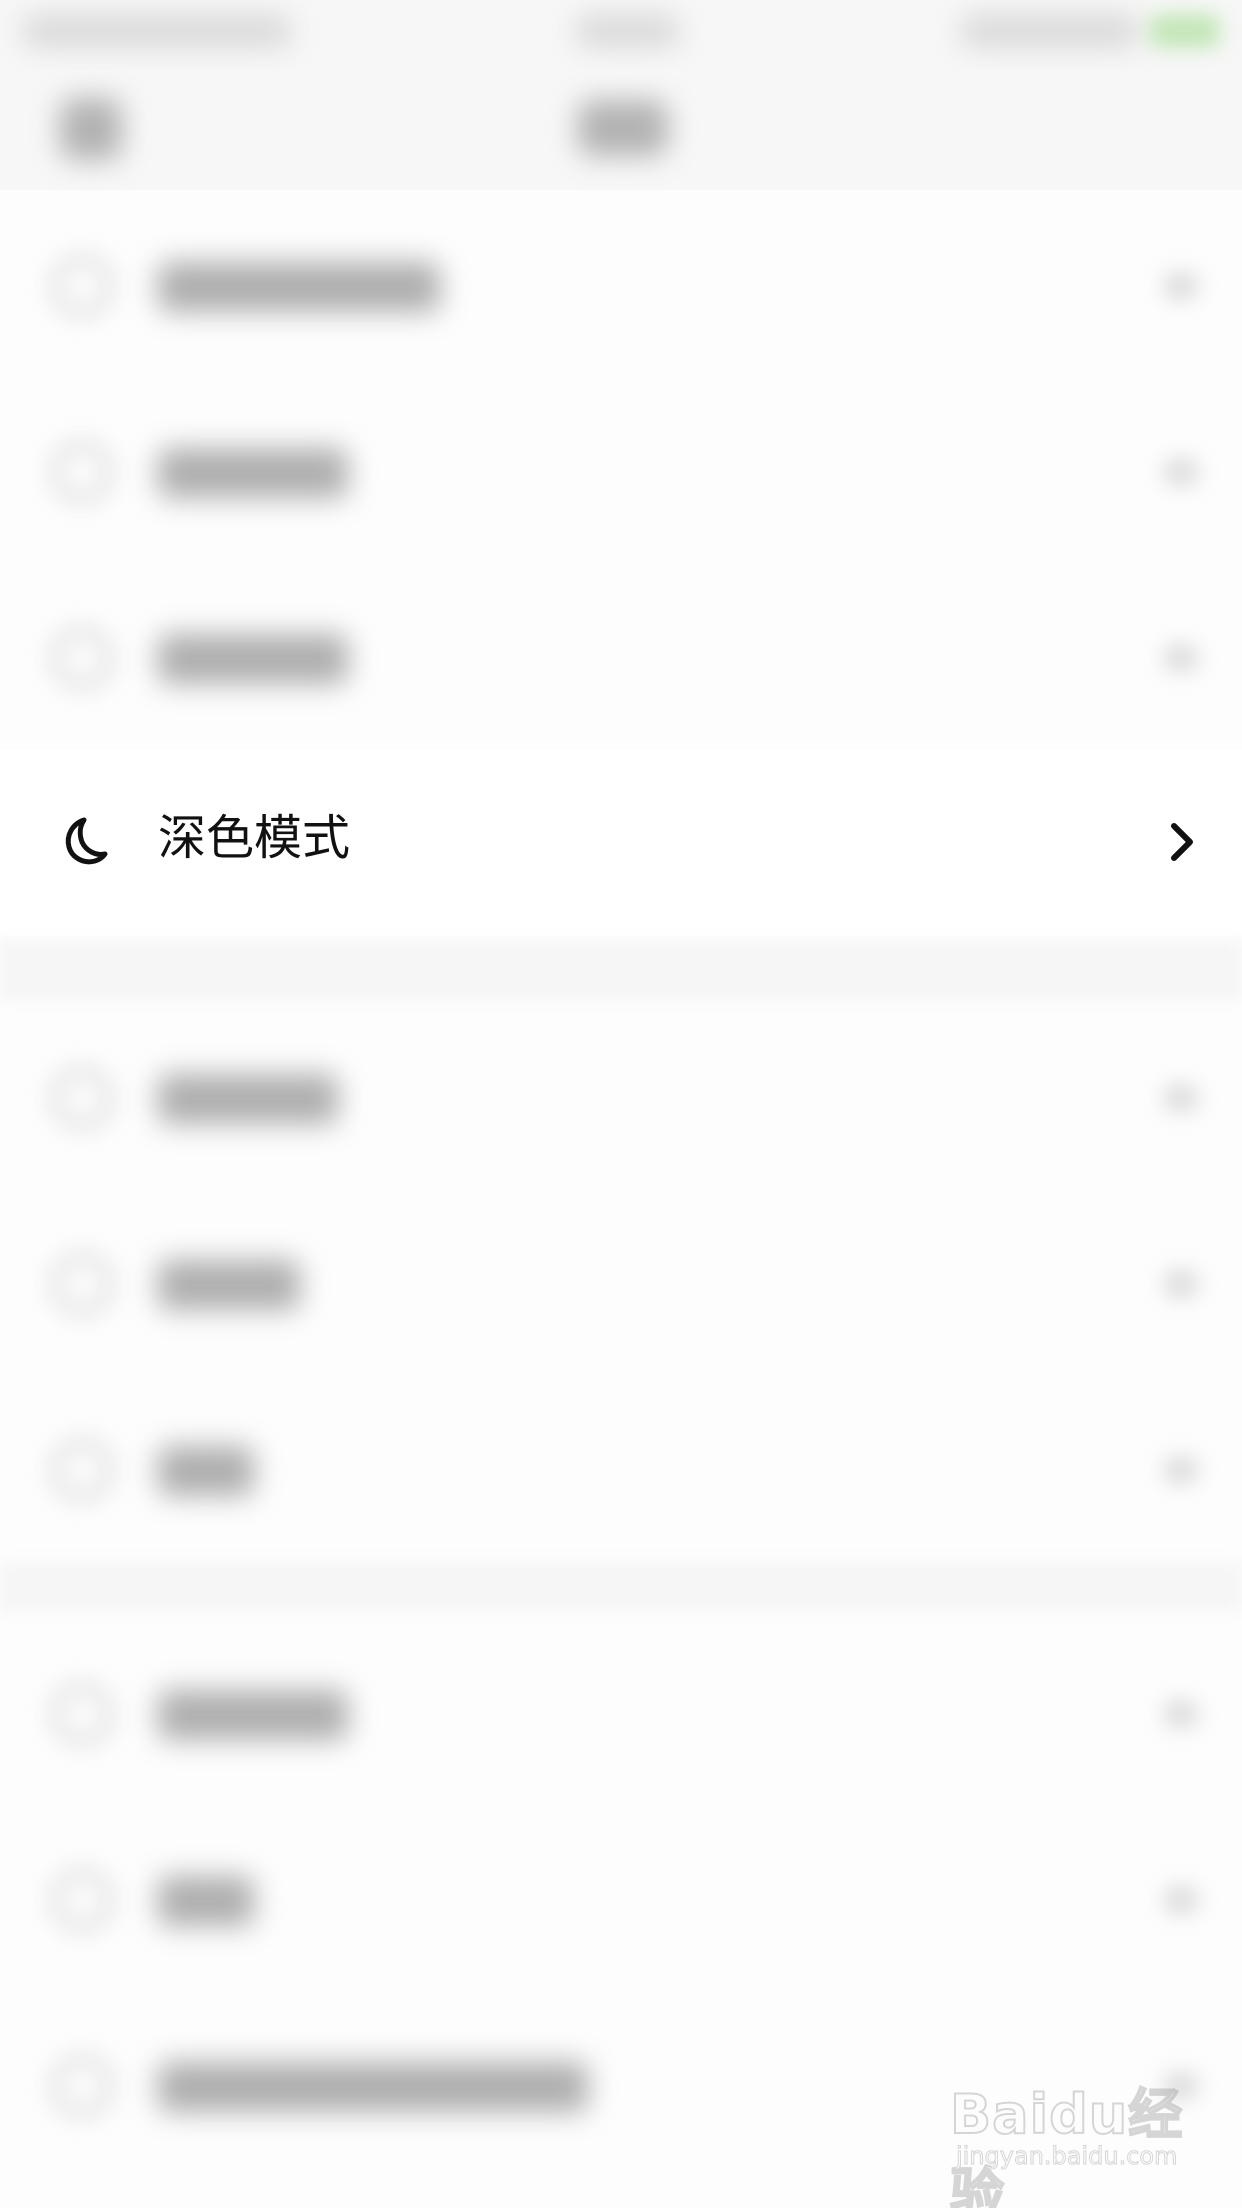  I want to click on watermark: Baidu经验 jingyan.baidu.com, so click(1079, 2139).